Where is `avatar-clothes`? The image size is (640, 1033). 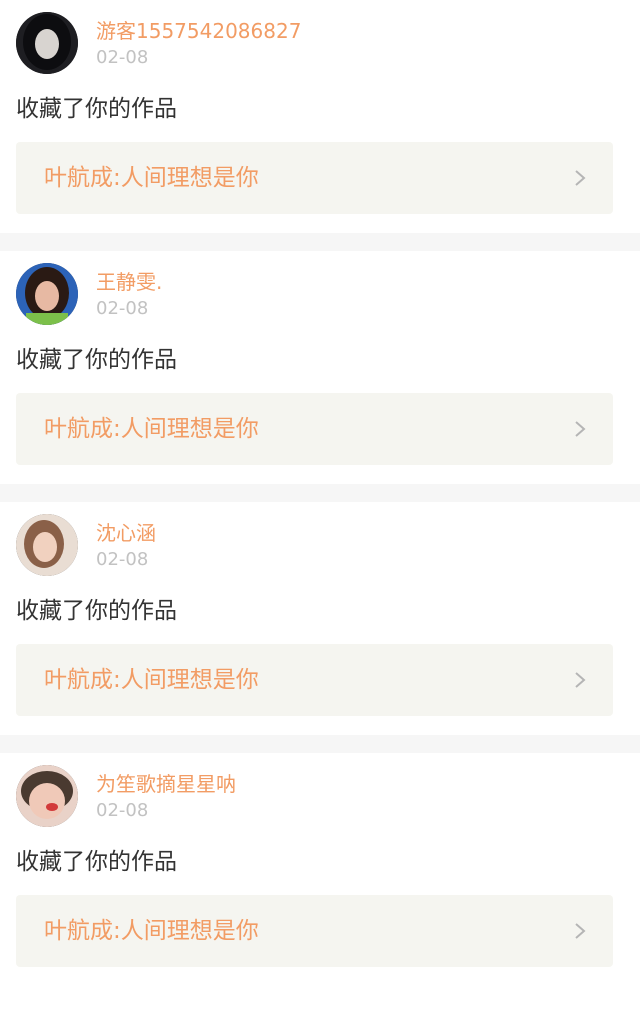
avatar-clothes is located at coordinates (47, 319).